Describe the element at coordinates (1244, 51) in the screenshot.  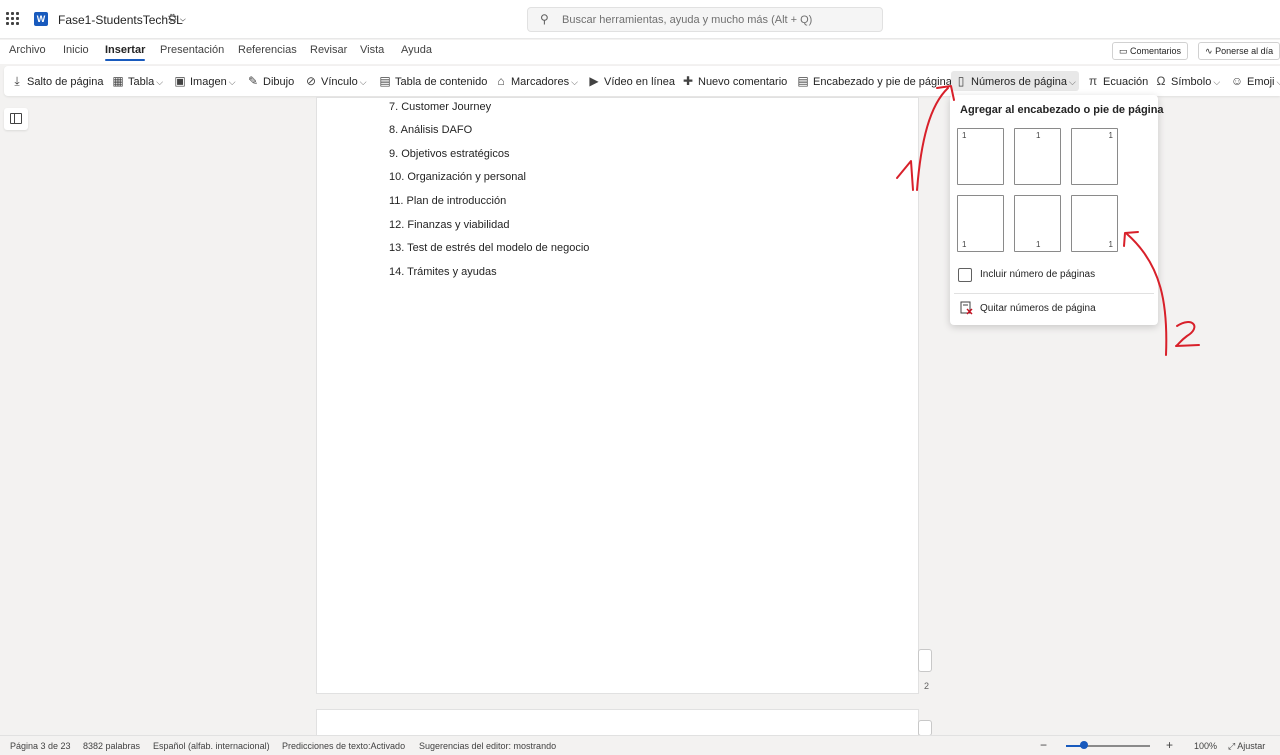
I see `catch-up-label: Ponerse al día` at that location.